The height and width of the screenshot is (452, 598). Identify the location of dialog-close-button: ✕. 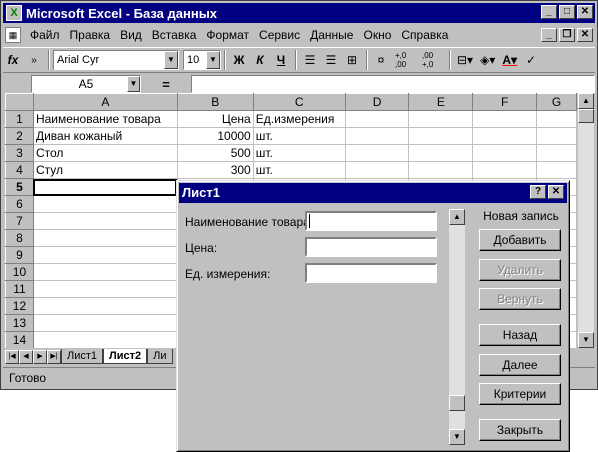
(556, 192).